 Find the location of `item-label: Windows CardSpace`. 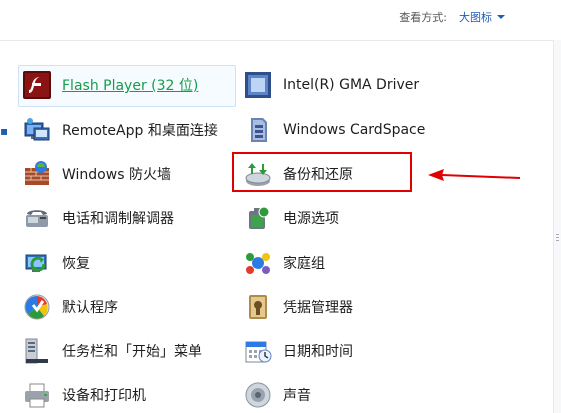

item-label: Windows CardSpace is located at coordinates (354, 130).